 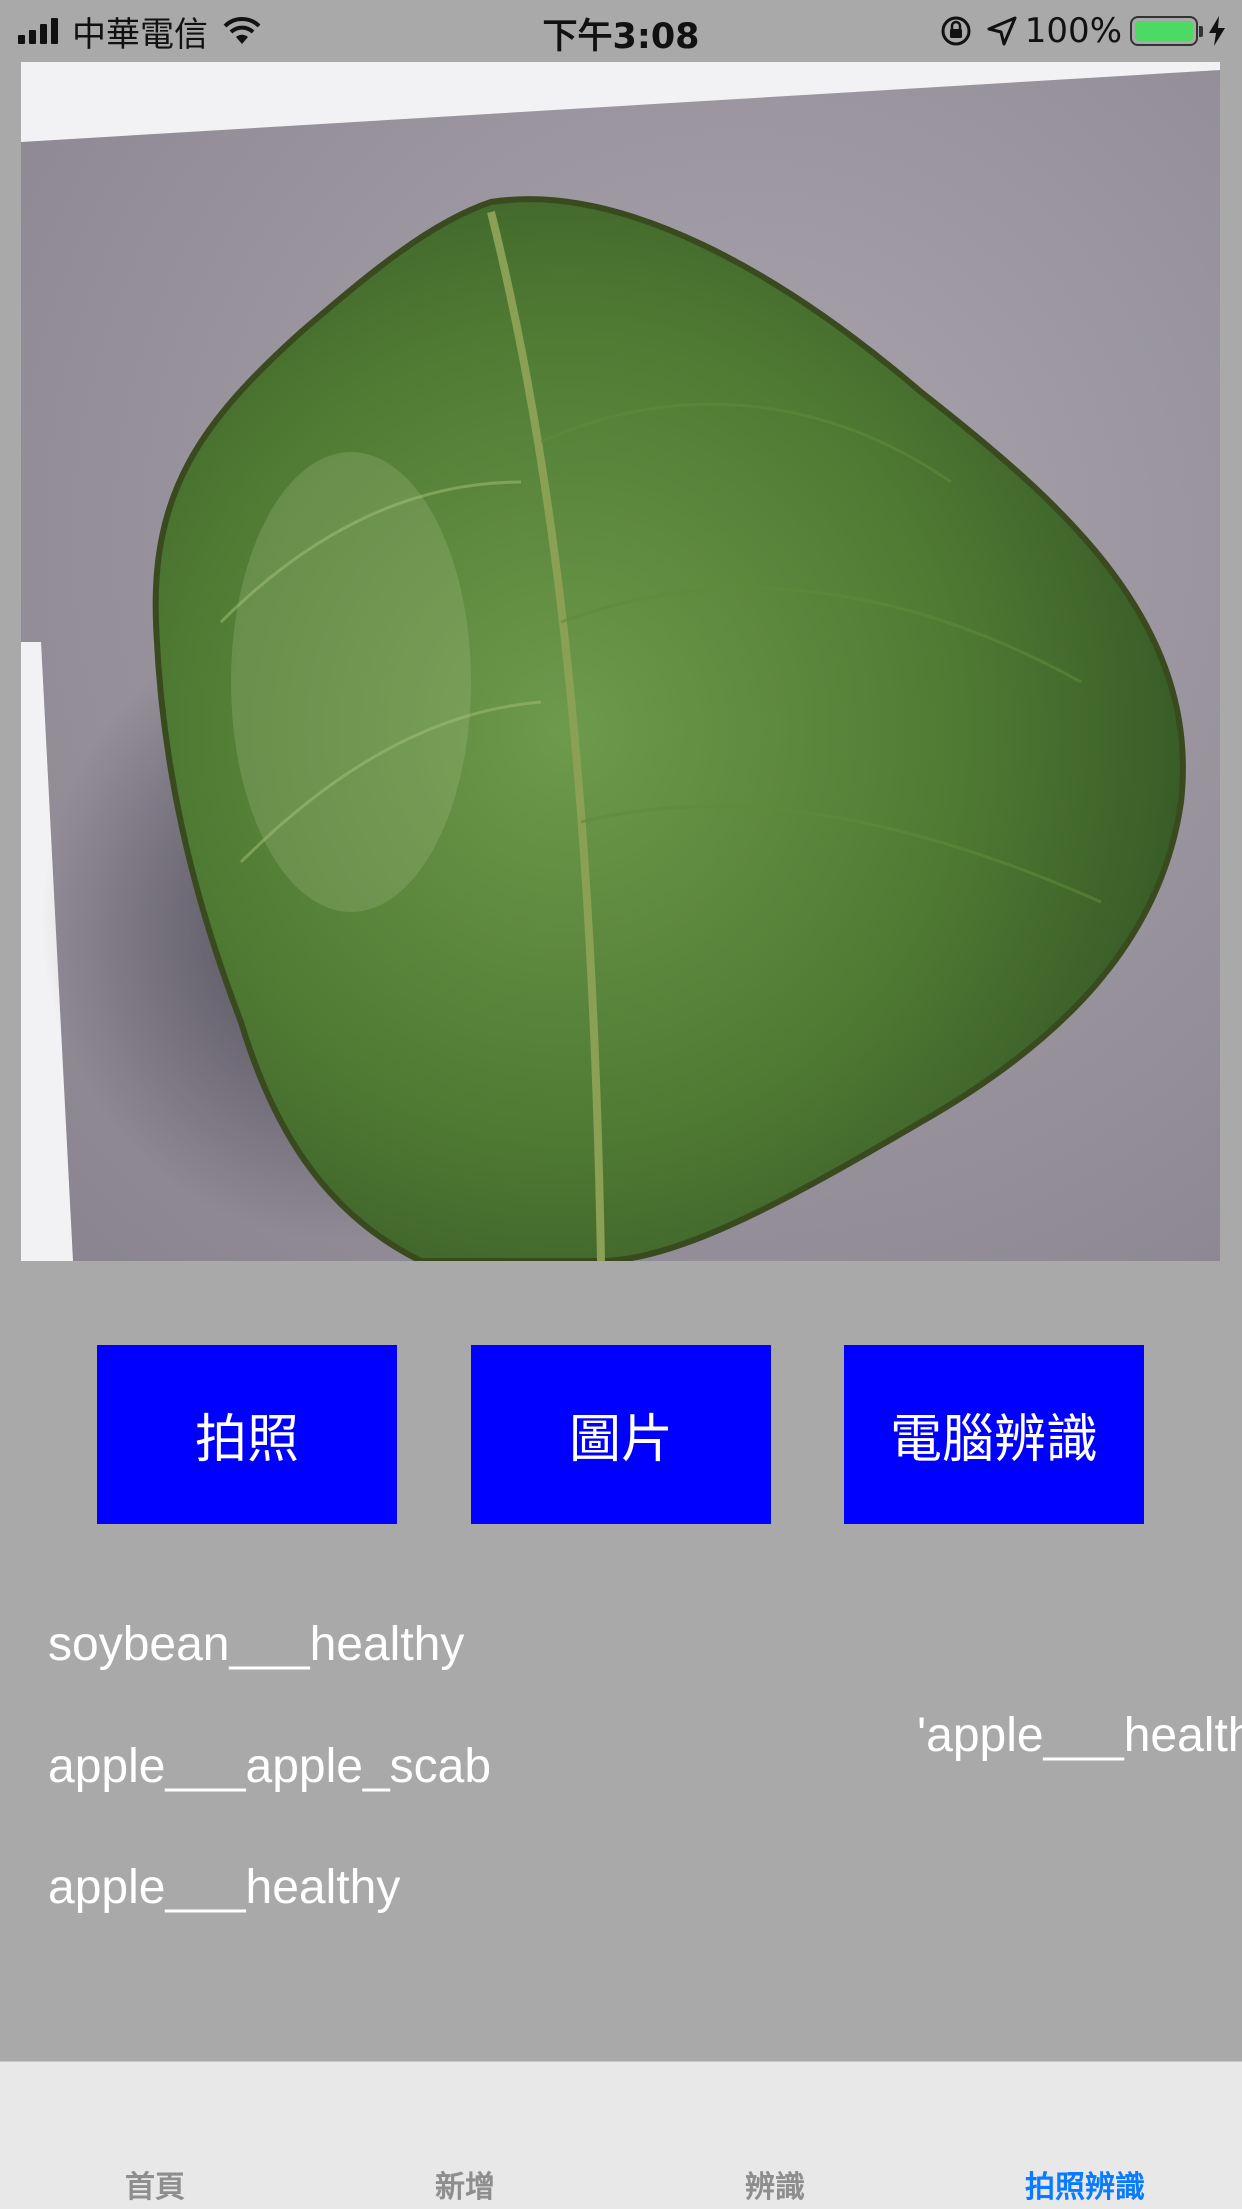 I want to click on top-prediction-label: 'apple___healthy, so click(x=1079, y=1735).